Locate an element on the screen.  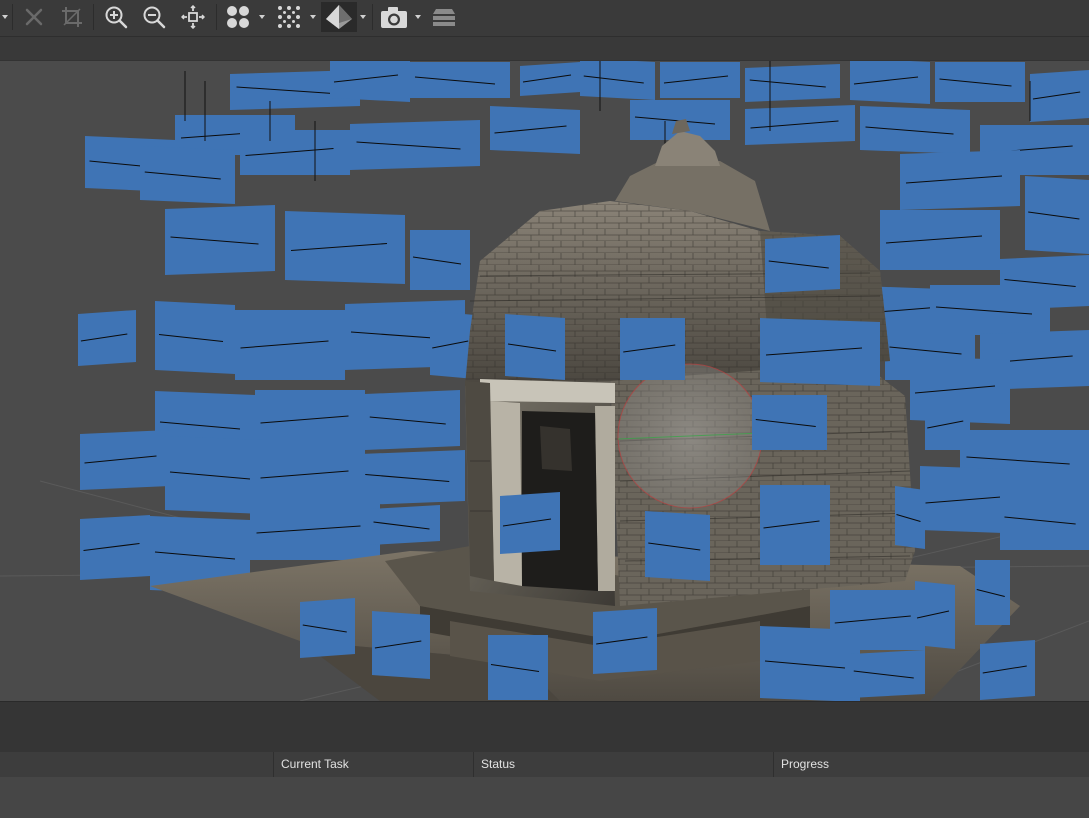
crop-button is located at coordinates (72, 17).